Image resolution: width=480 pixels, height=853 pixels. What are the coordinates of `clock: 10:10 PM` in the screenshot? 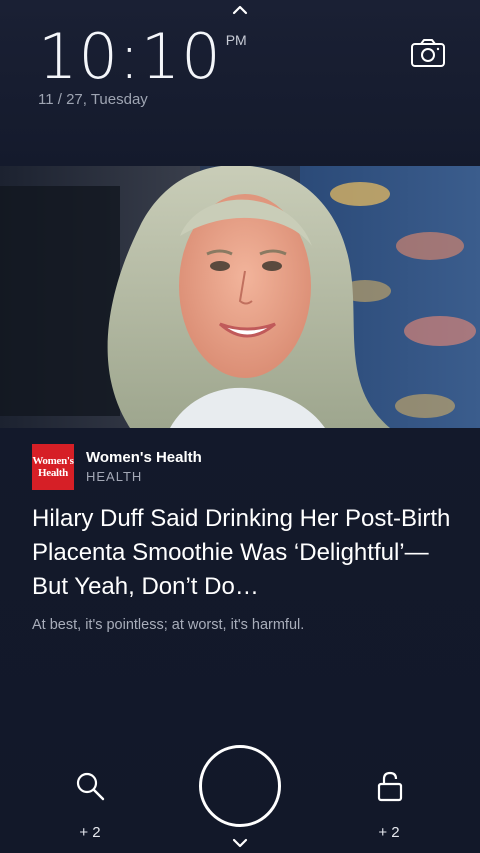 It's located at (142, 57).